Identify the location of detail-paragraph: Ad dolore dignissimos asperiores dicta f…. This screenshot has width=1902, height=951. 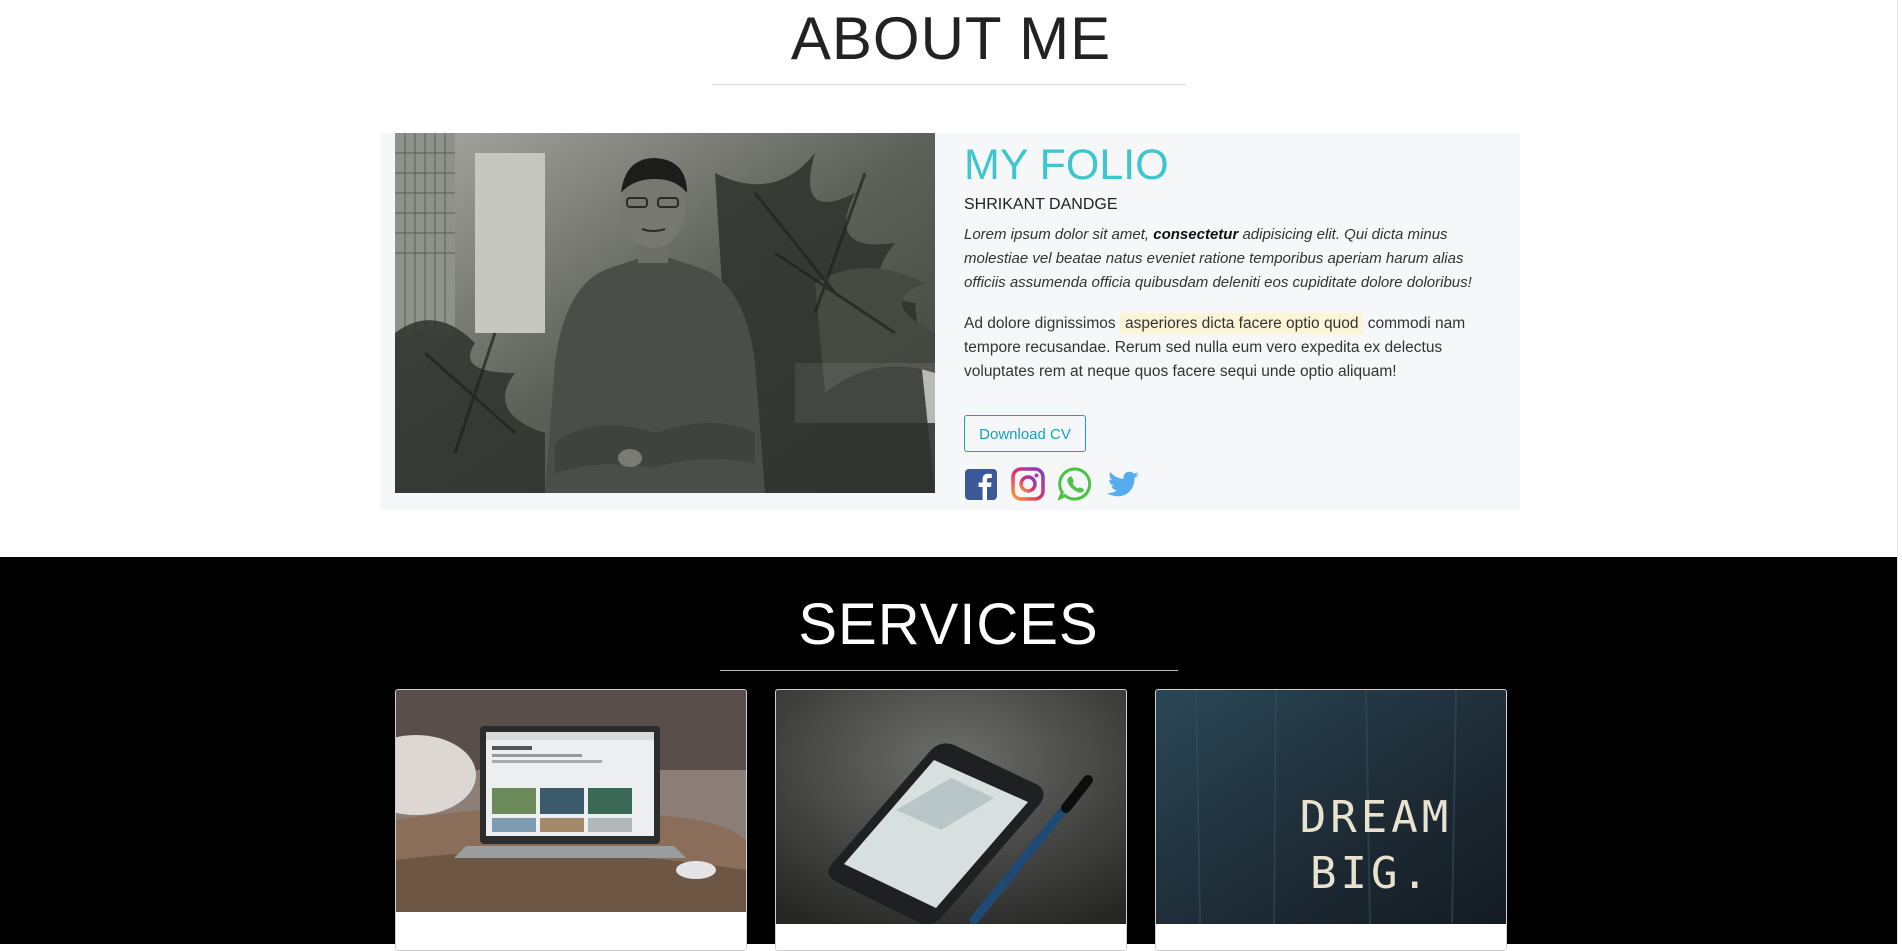
(1234, 348).